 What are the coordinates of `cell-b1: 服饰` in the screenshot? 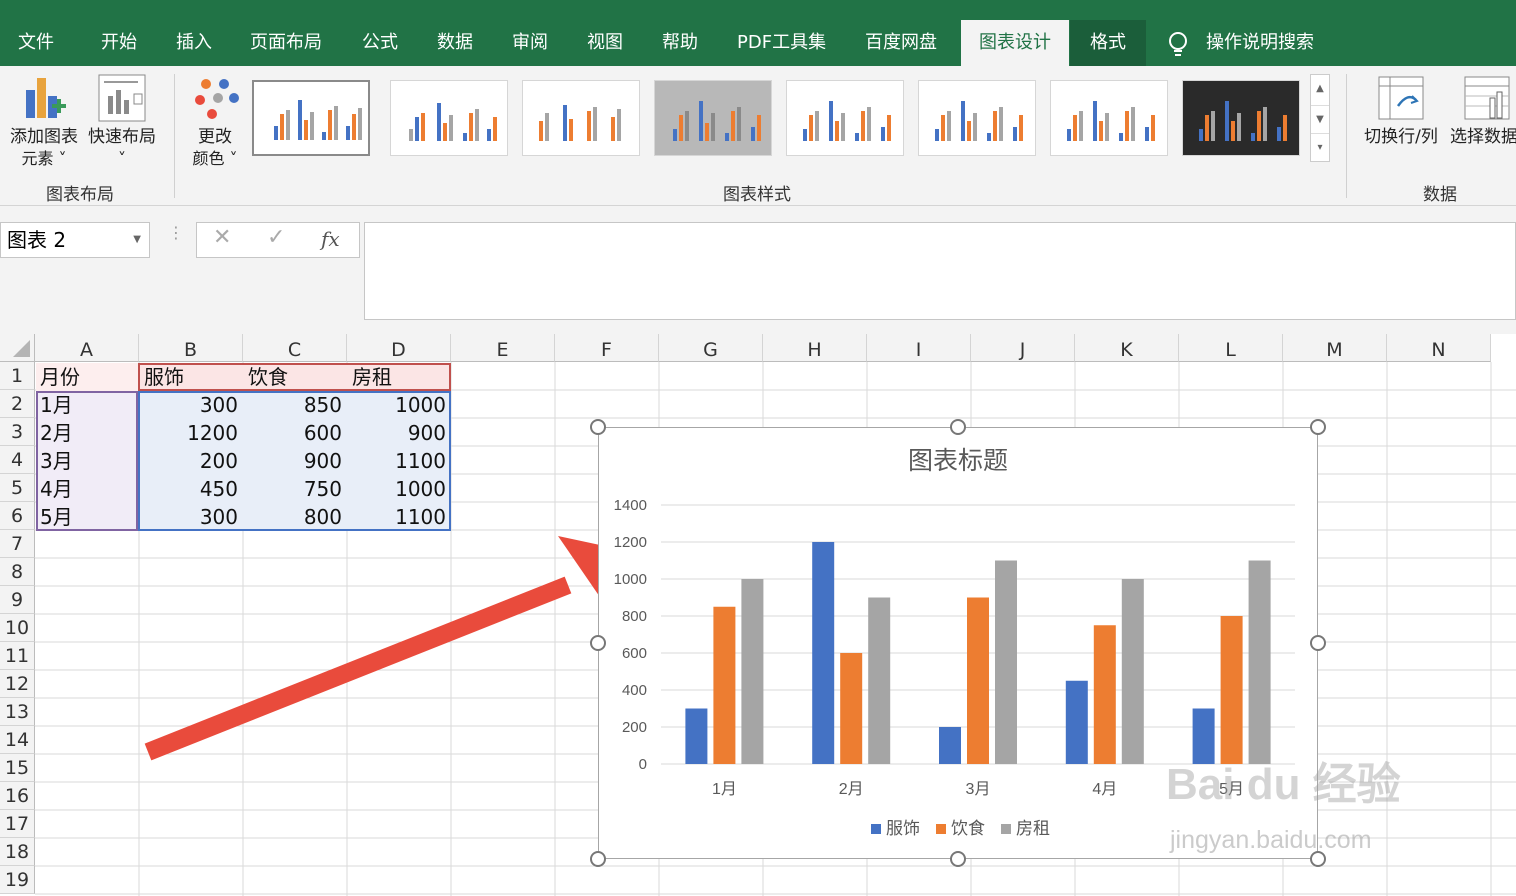 It's located at (191, 377).